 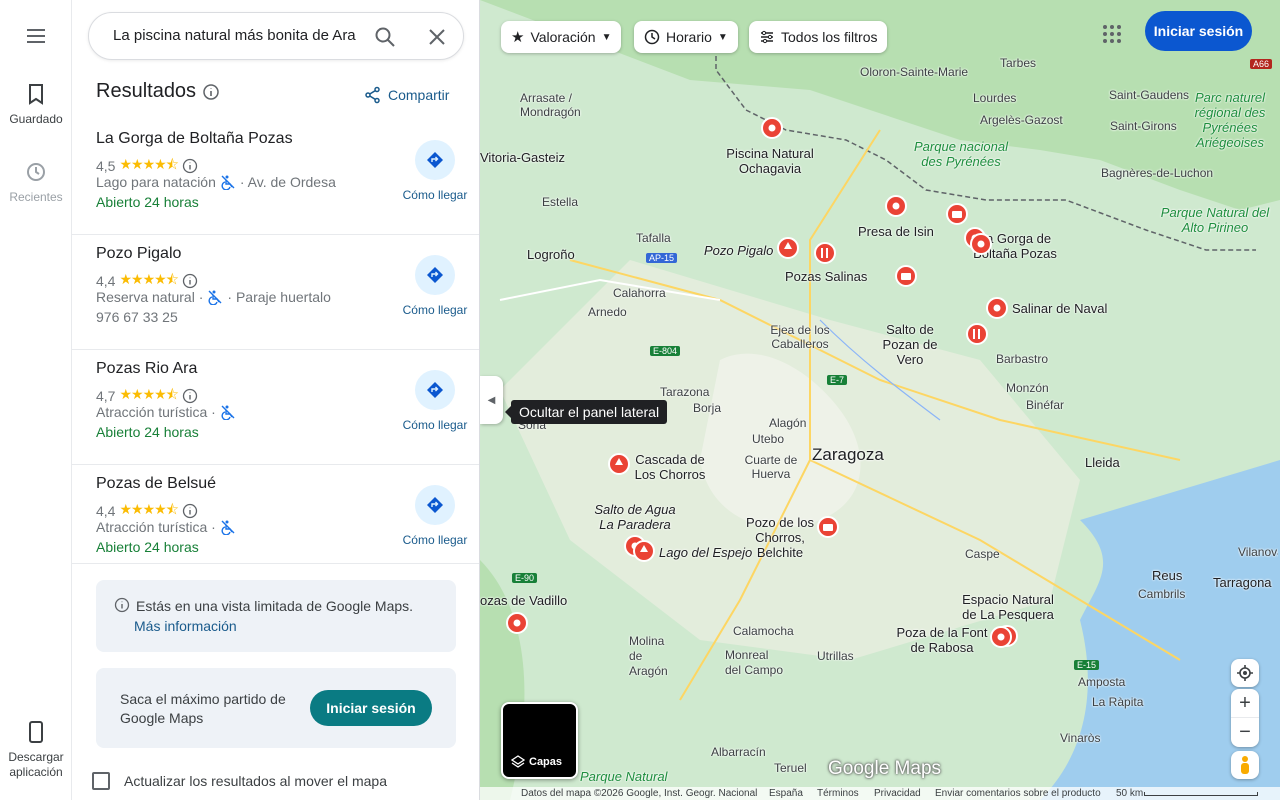 I want to click on result-name: Pozas de Belsué, so click(x=156, y=484).